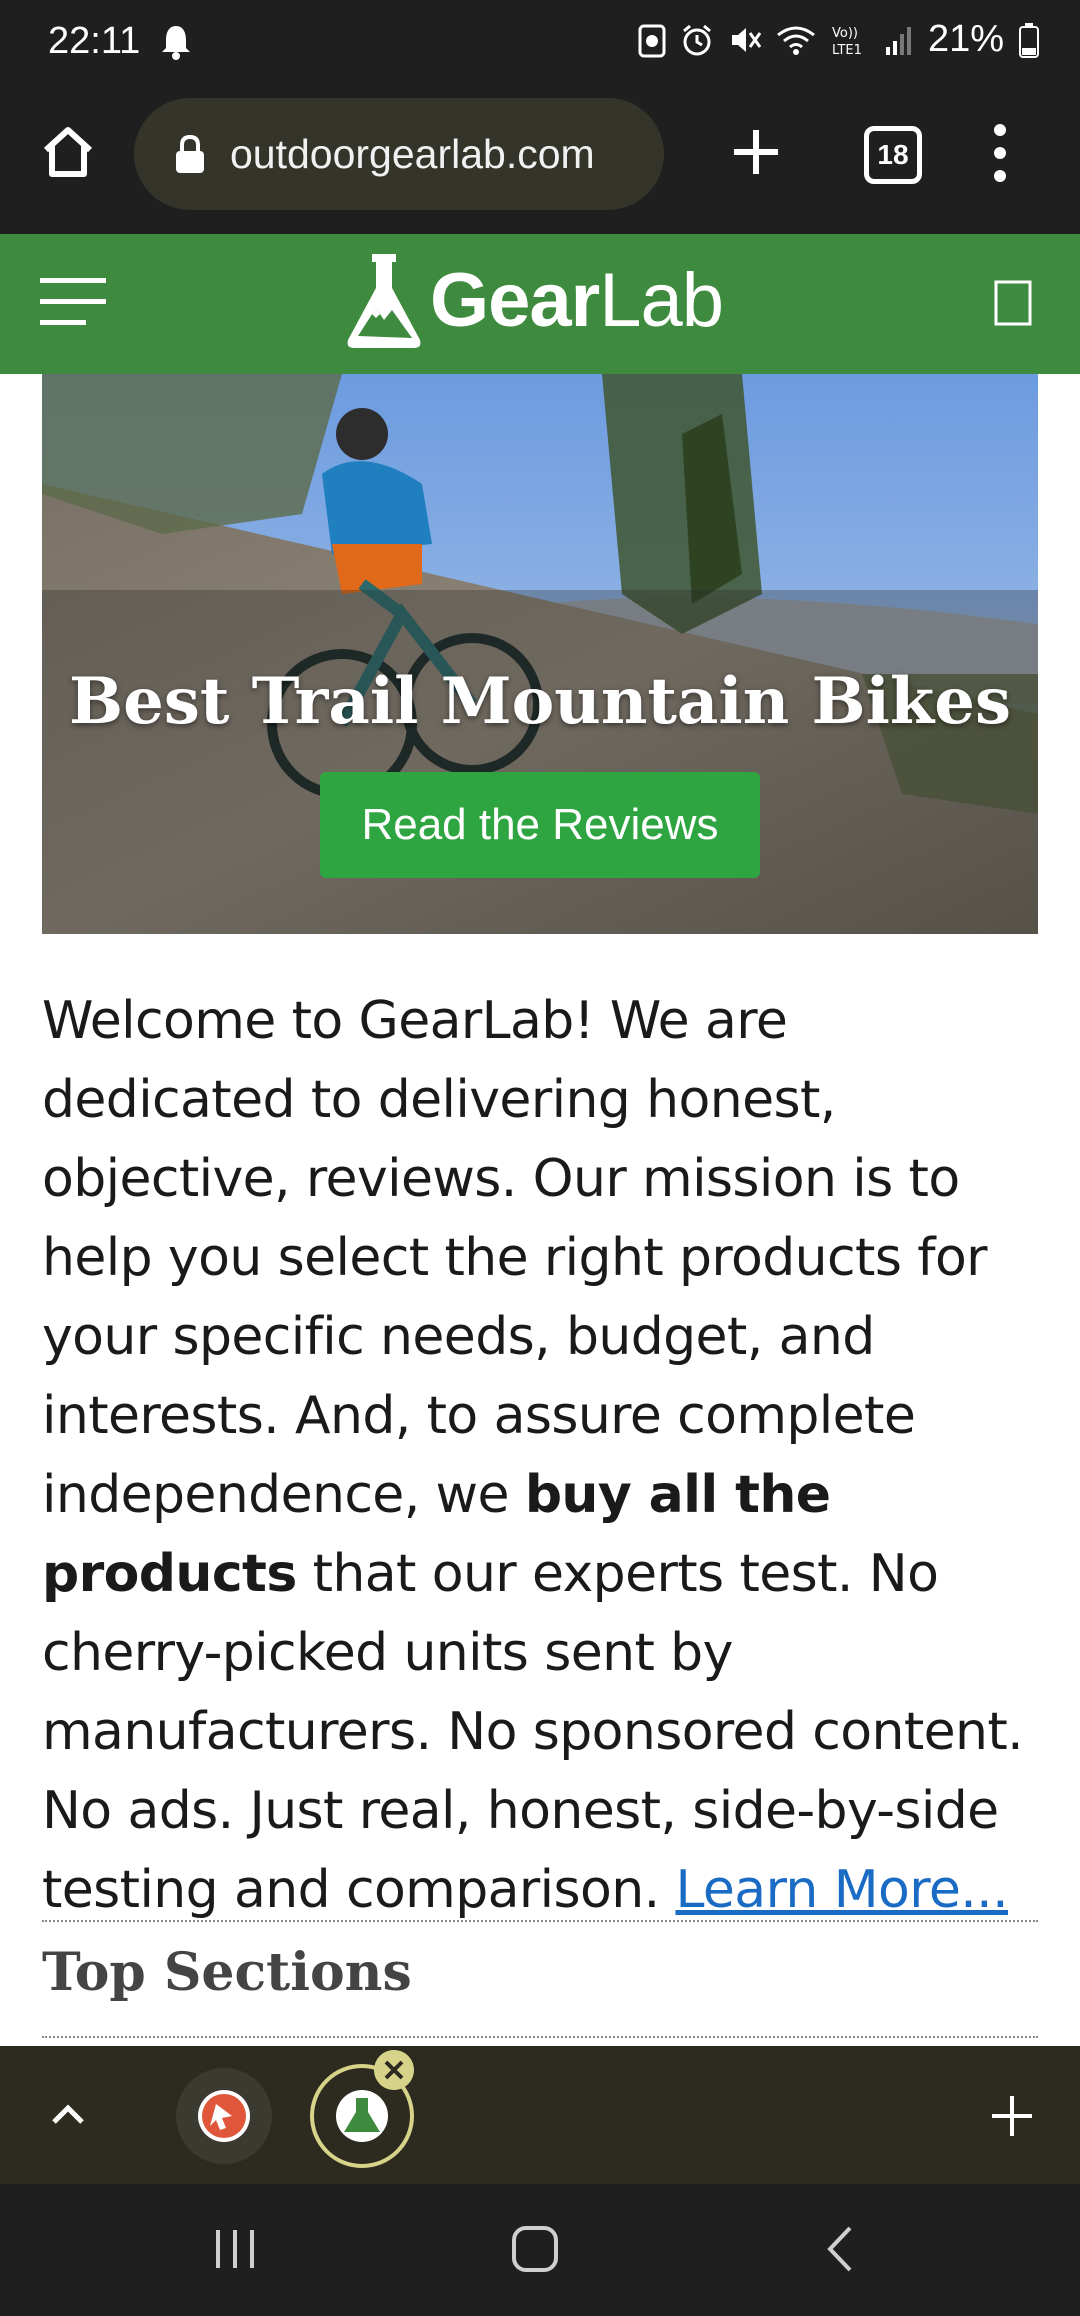 The image size is (1080, 2316). Describe the element at coordinates (176, 43) in the screenshot. I see `notification-bell-icon` at that location.